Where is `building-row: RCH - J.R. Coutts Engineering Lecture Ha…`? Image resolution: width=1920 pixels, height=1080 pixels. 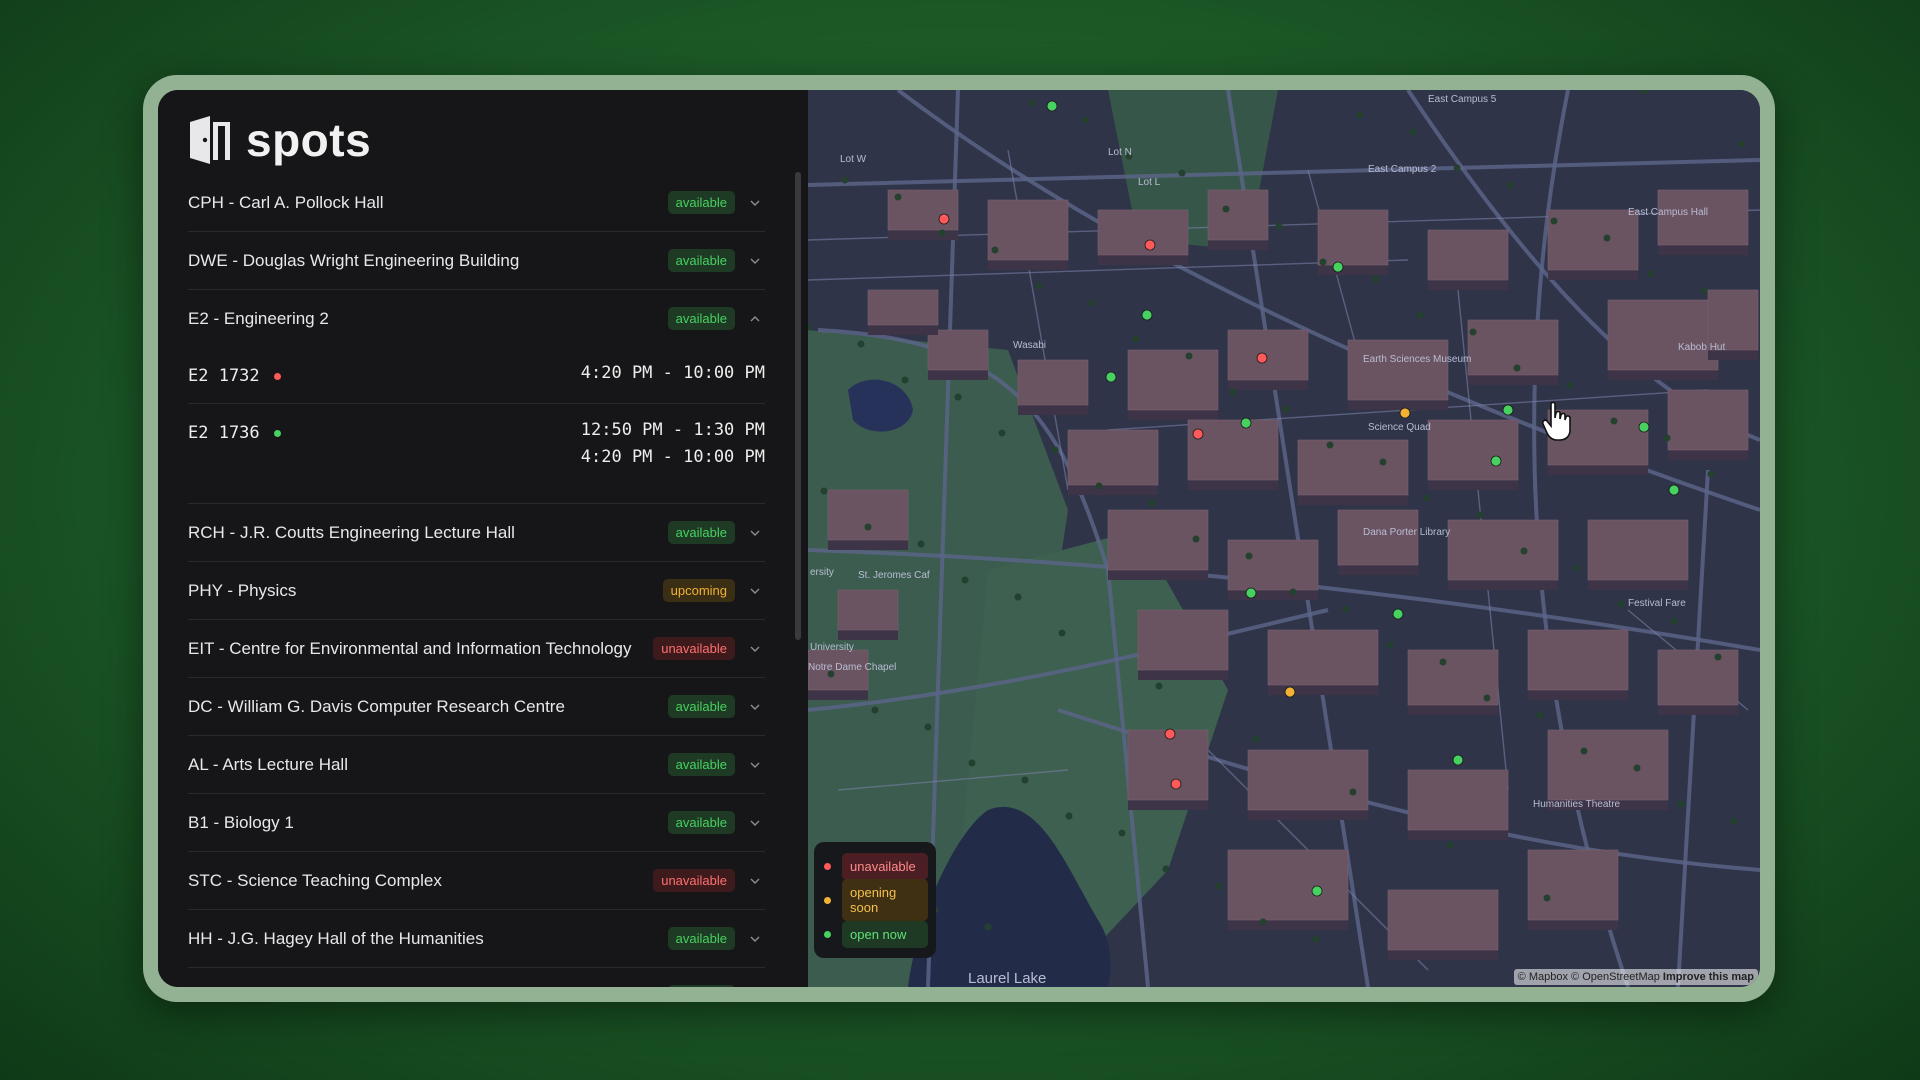 building-row: RCH - J.R. Coutts Engineering Lecture Ha… is located at coordinates (476, 533).